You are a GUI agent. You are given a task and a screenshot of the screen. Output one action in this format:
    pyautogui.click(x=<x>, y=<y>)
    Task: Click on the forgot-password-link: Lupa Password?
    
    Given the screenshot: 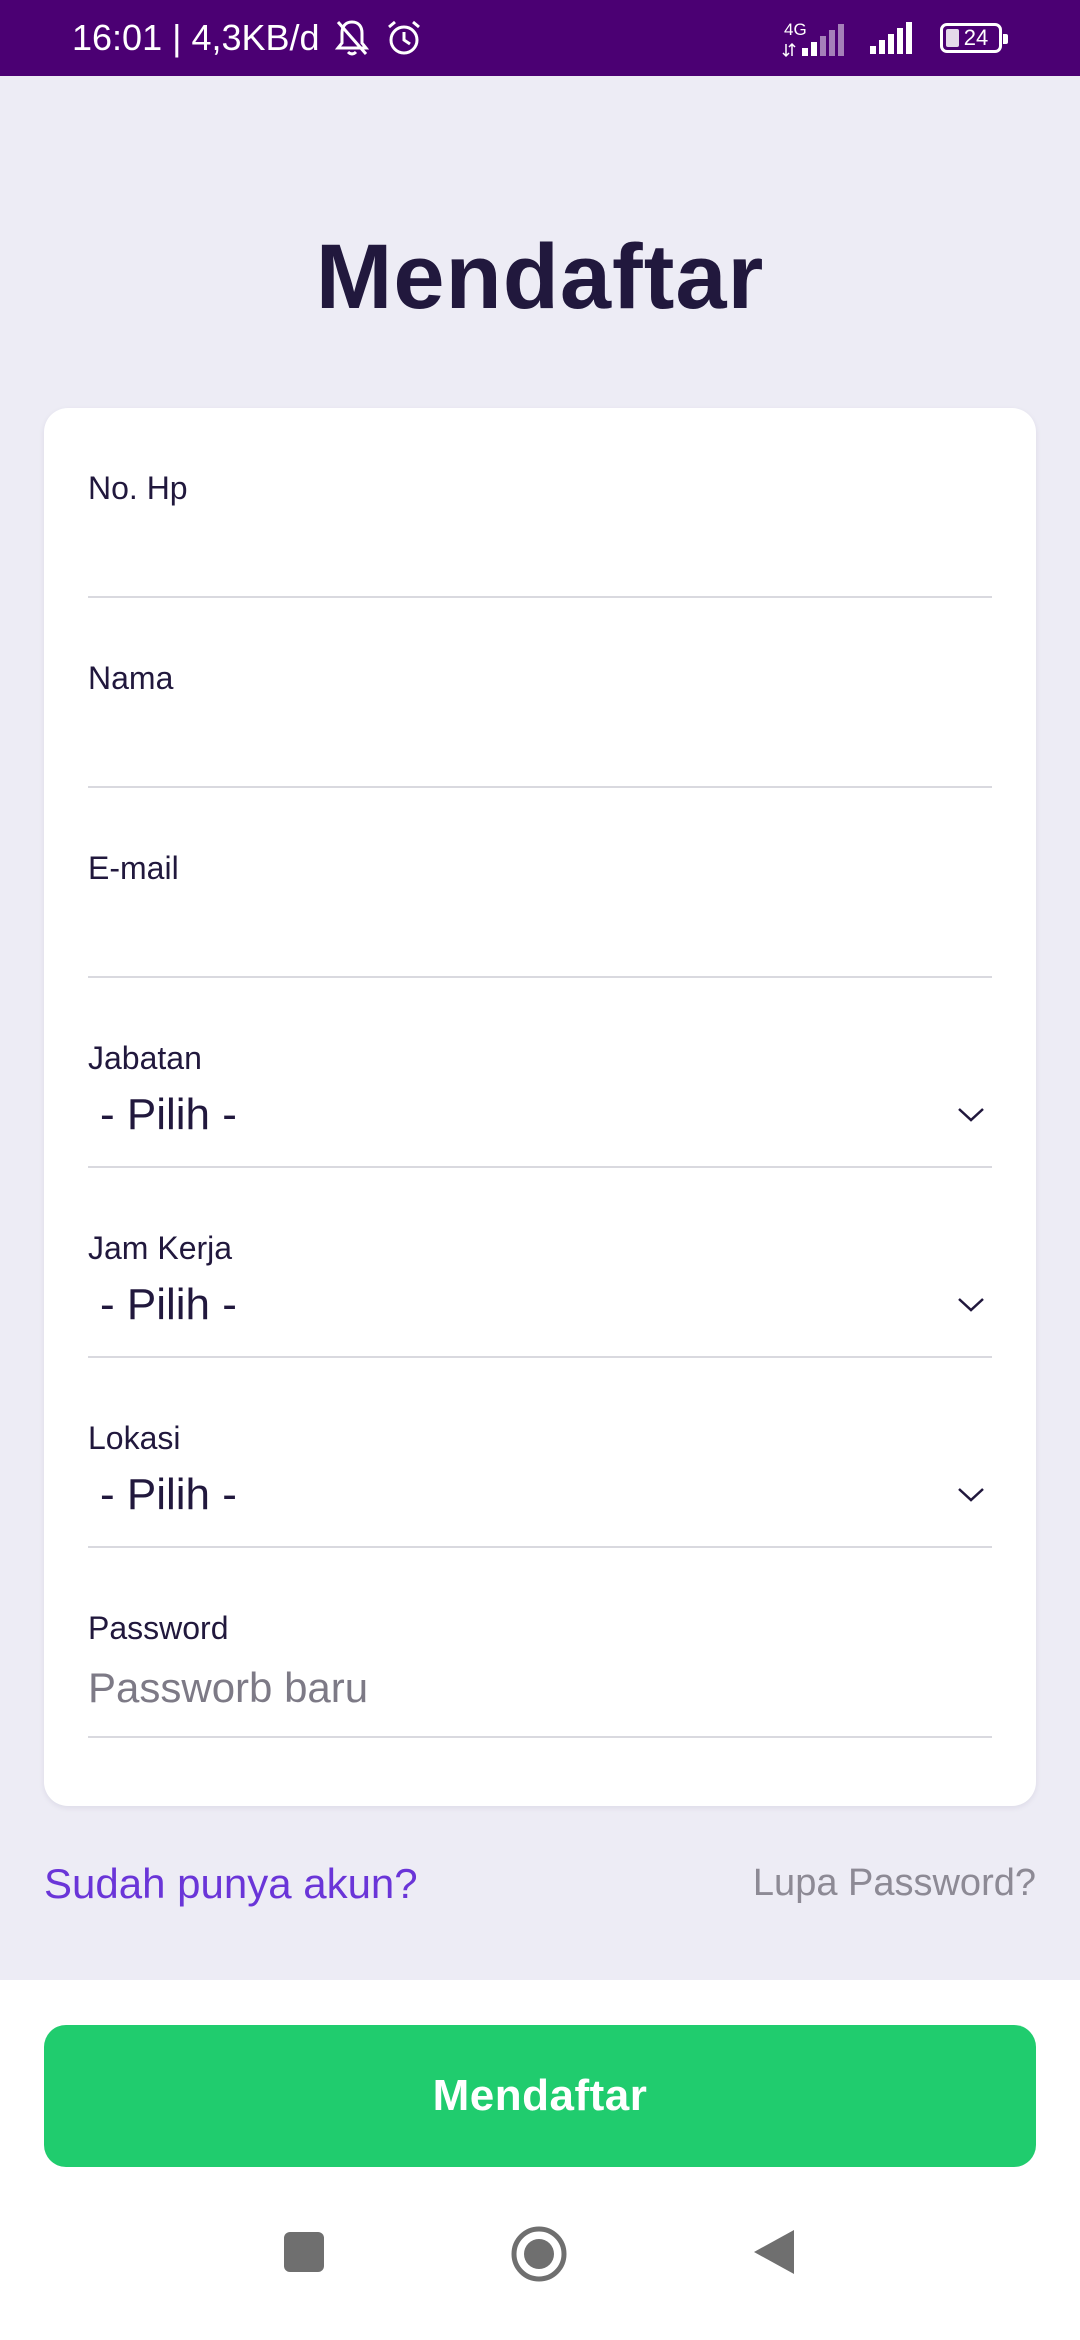 What is the action you would take?
    pyautogui.click(x=894, y=1883)
    